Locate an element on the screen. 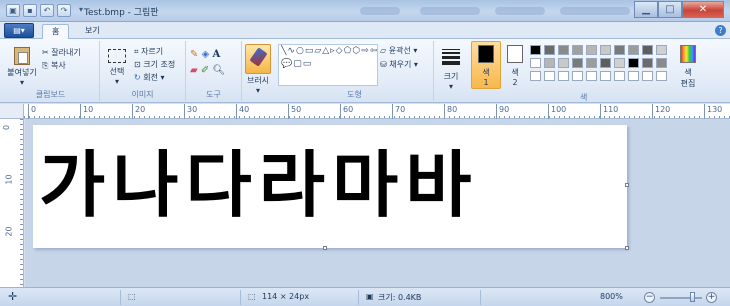 The image size is (730, 306). copy-label: 복사 is located at coordinates (58, 65).